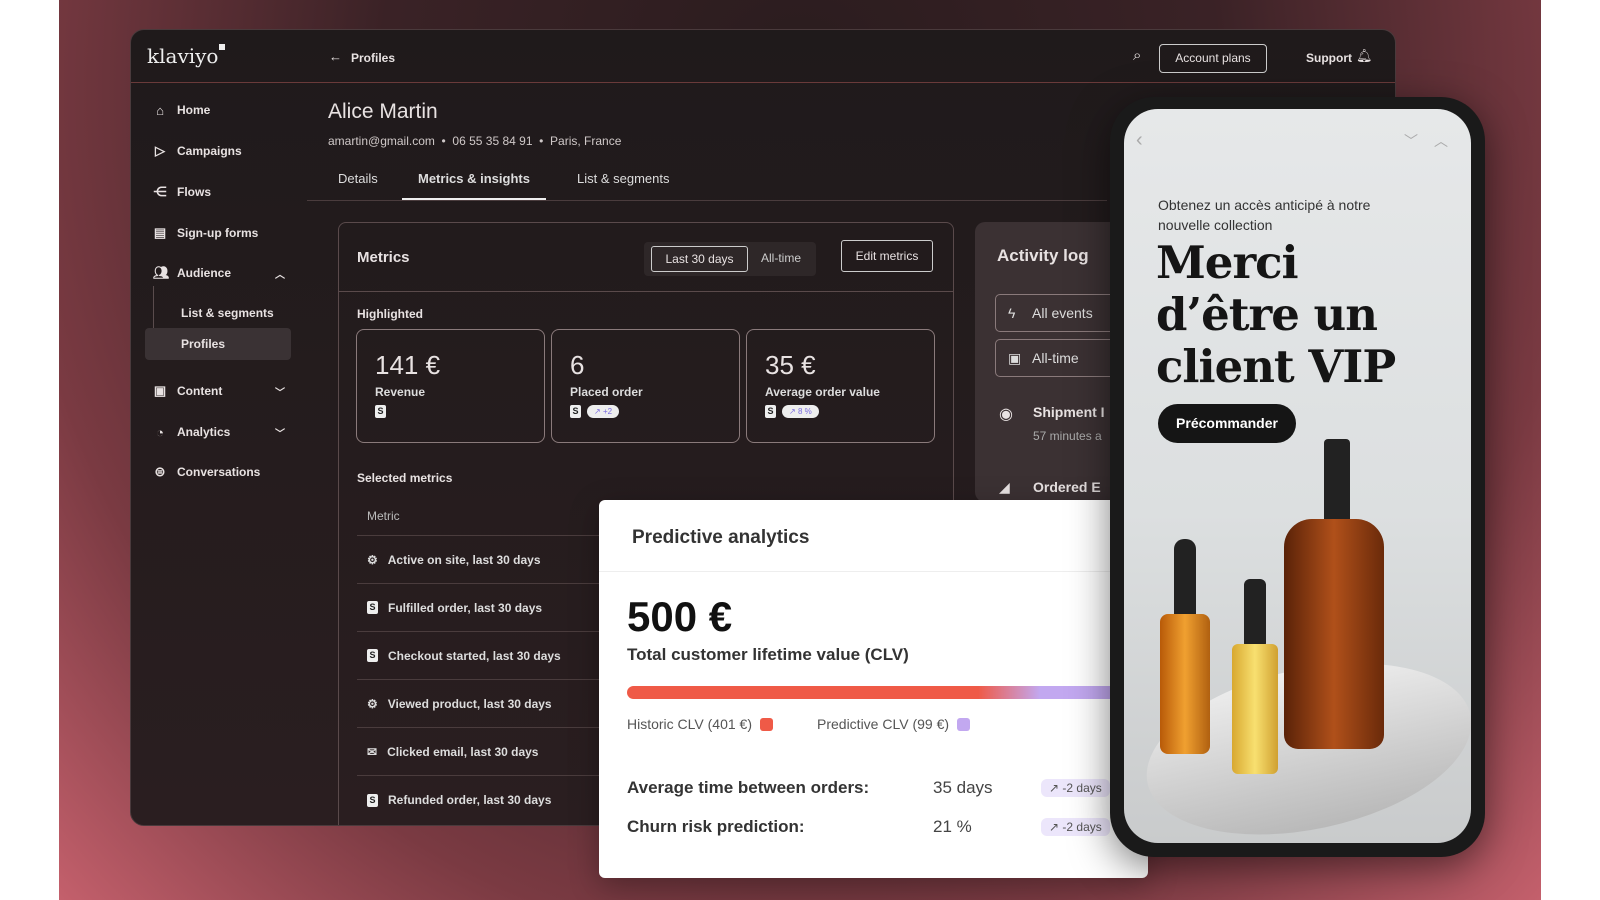 This screenshot has width=1600, height=900. Describe the element at coordinates (469, 703) in the screenshot. I see `metric-row-label: Viewed product, last 30 days` at that location.